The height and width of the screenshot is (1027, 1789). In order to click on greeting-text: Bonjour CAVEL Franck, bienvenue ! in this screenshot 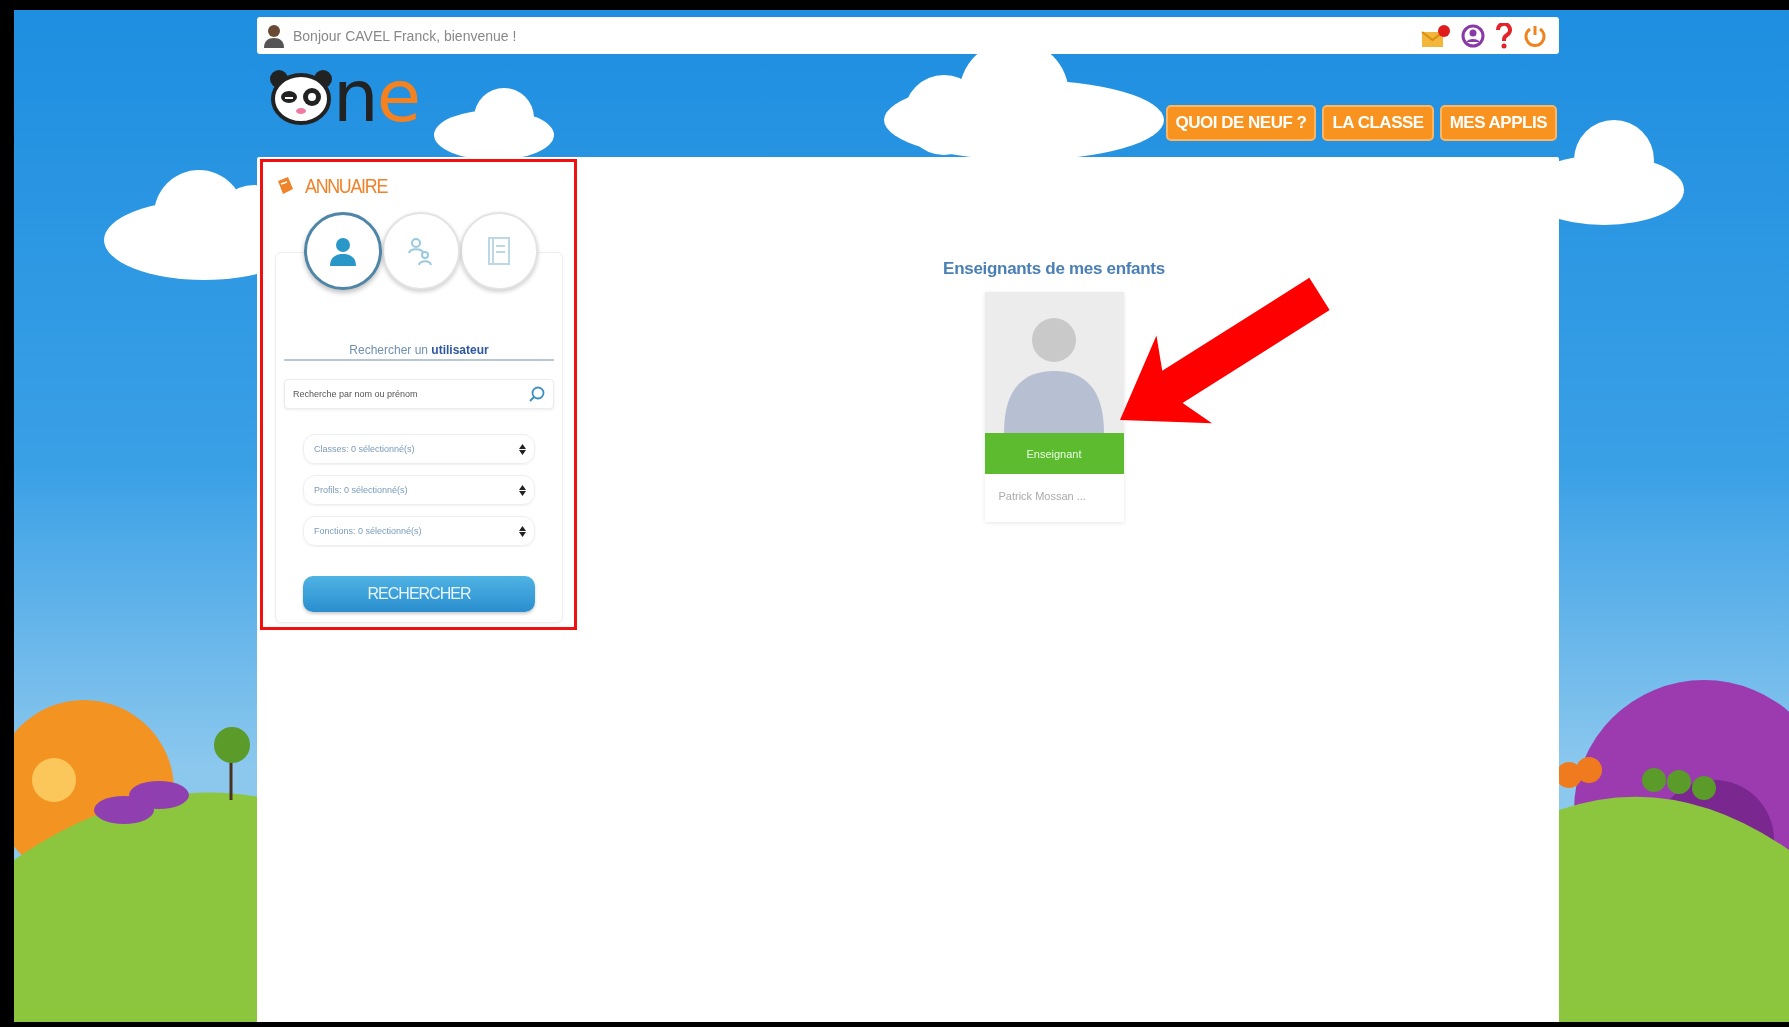, I will do `click(405, 35)`.